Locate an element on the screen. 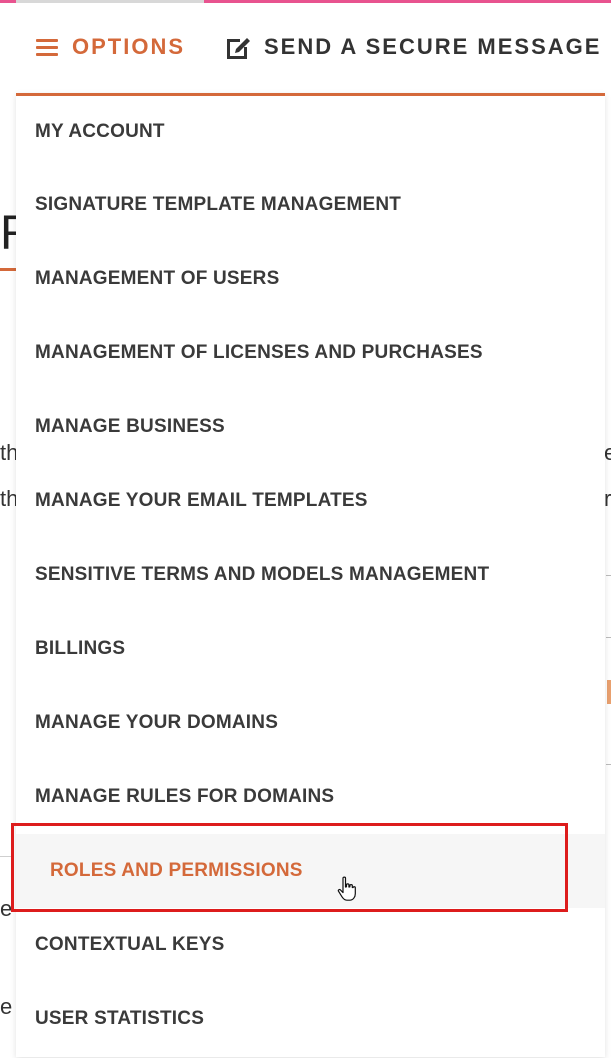  top-navigation-bar: OPTIONS SEND A SECURE MESSAGE is located at coordinates (305, 48).